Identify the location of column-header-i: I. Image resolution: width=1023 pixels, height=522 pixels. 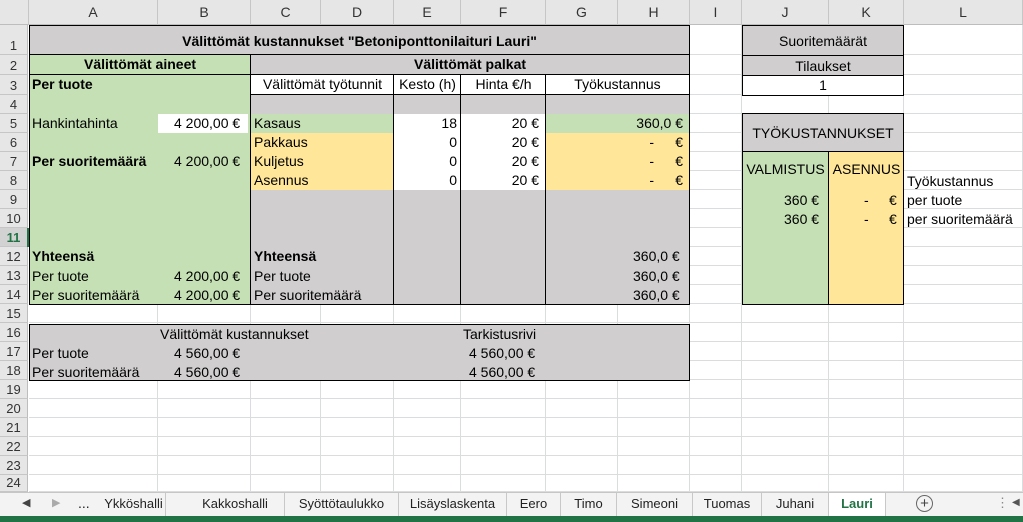
(716, 12).